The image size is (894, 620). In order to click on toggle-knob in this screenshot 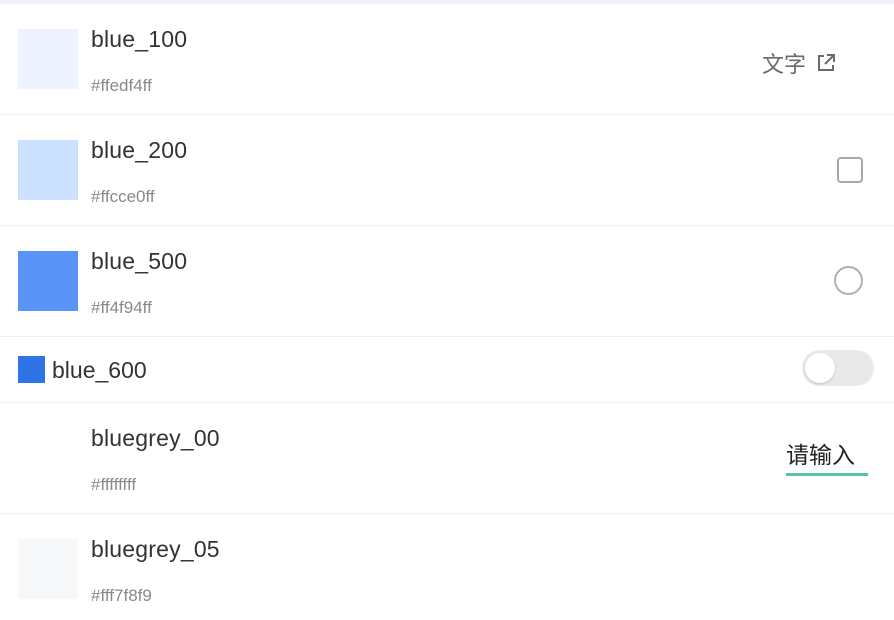, I will do `click(820, 368)`.